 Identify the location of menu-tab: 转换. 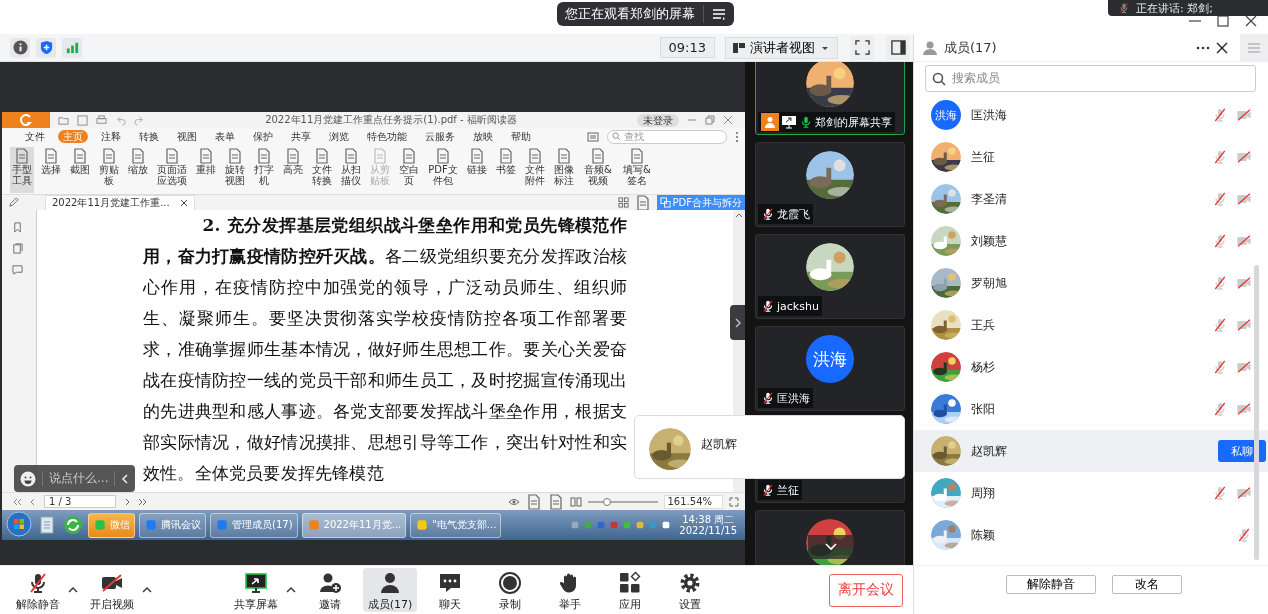
(149, 136).